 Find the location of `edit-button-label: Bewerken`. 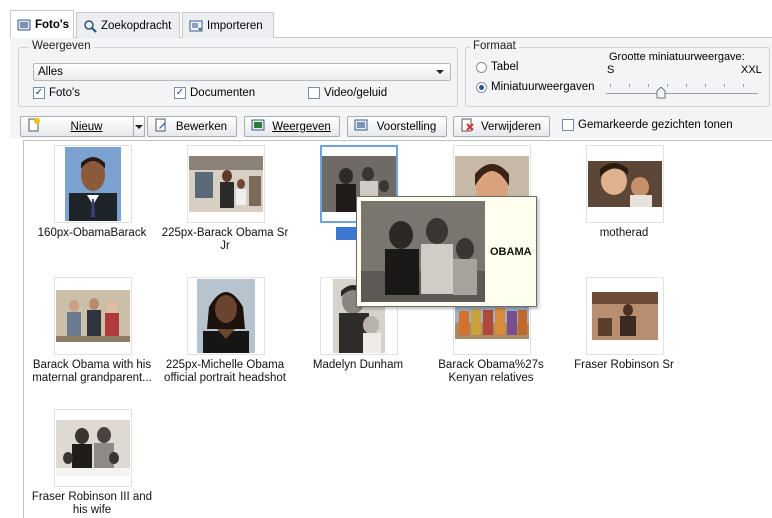

edit-button-label: Bewerken is located at coordinates (201, 126).